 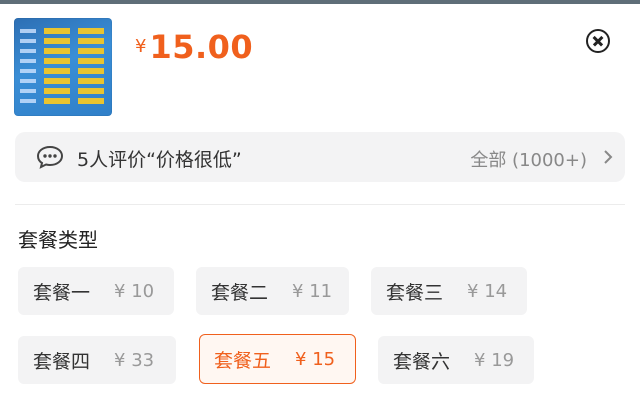 I want to click on package-name: 套餐六, so click(x=422, y=361).